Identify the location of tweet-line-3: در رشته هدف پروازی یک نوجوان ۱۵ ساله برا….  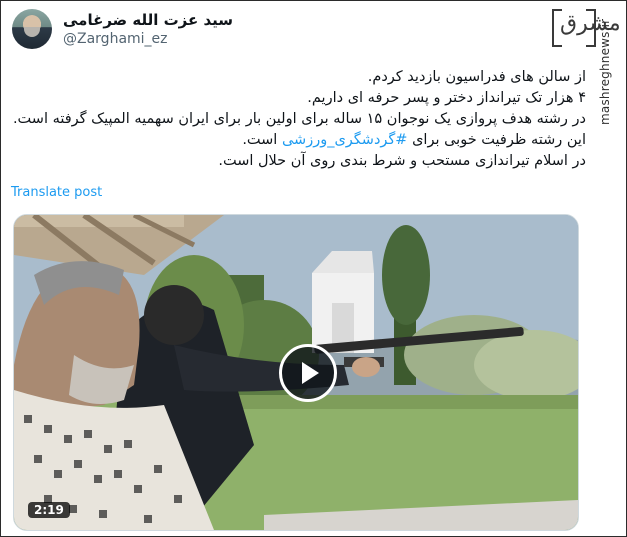
(299, 119).